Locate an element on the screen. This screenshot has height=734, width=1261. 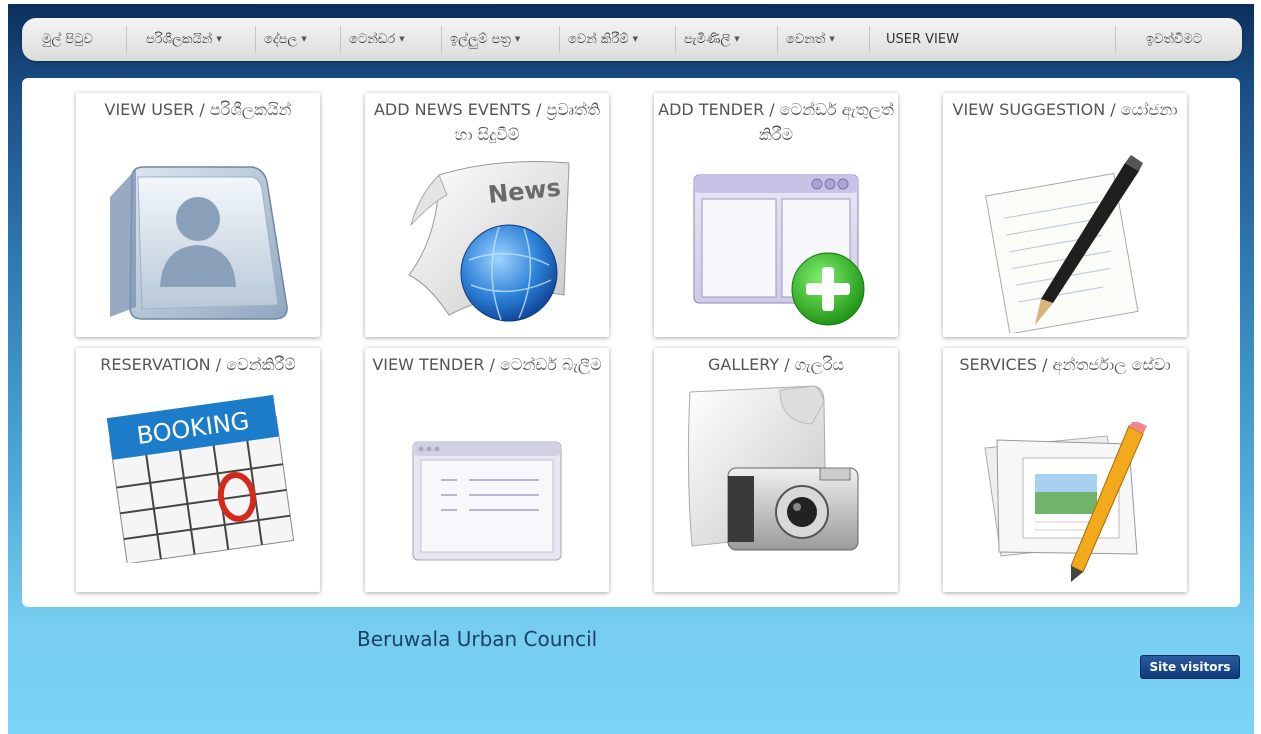
tile-title: VIEW USER / පරිශීලකයින් is located at coordinates (198, 109).